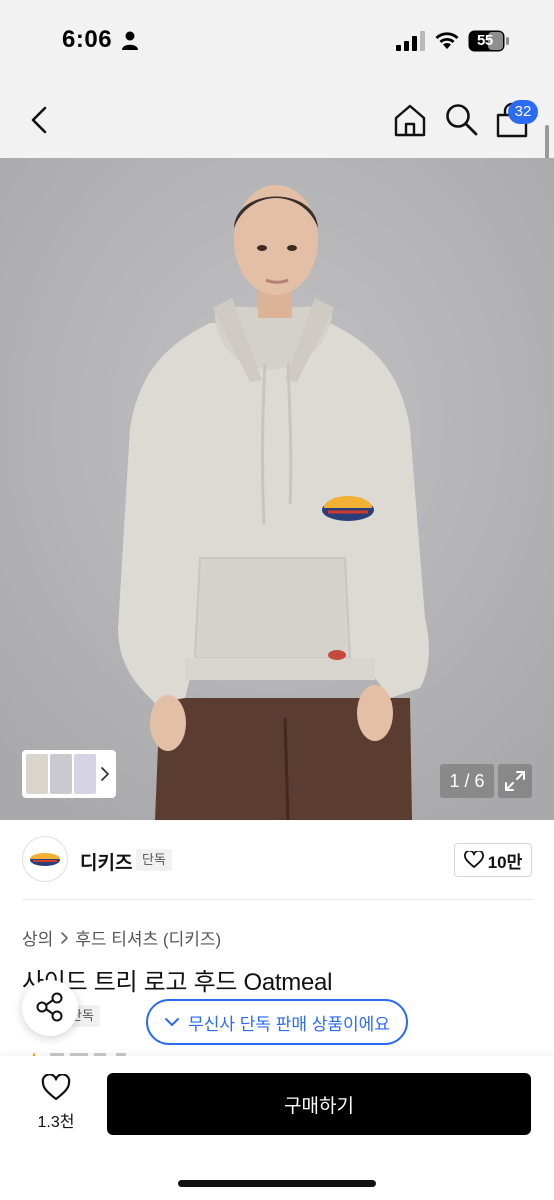  I want to click on exclusive-sale-text: 무신사 단독 판매 상품이에요, so click(289, 1024).